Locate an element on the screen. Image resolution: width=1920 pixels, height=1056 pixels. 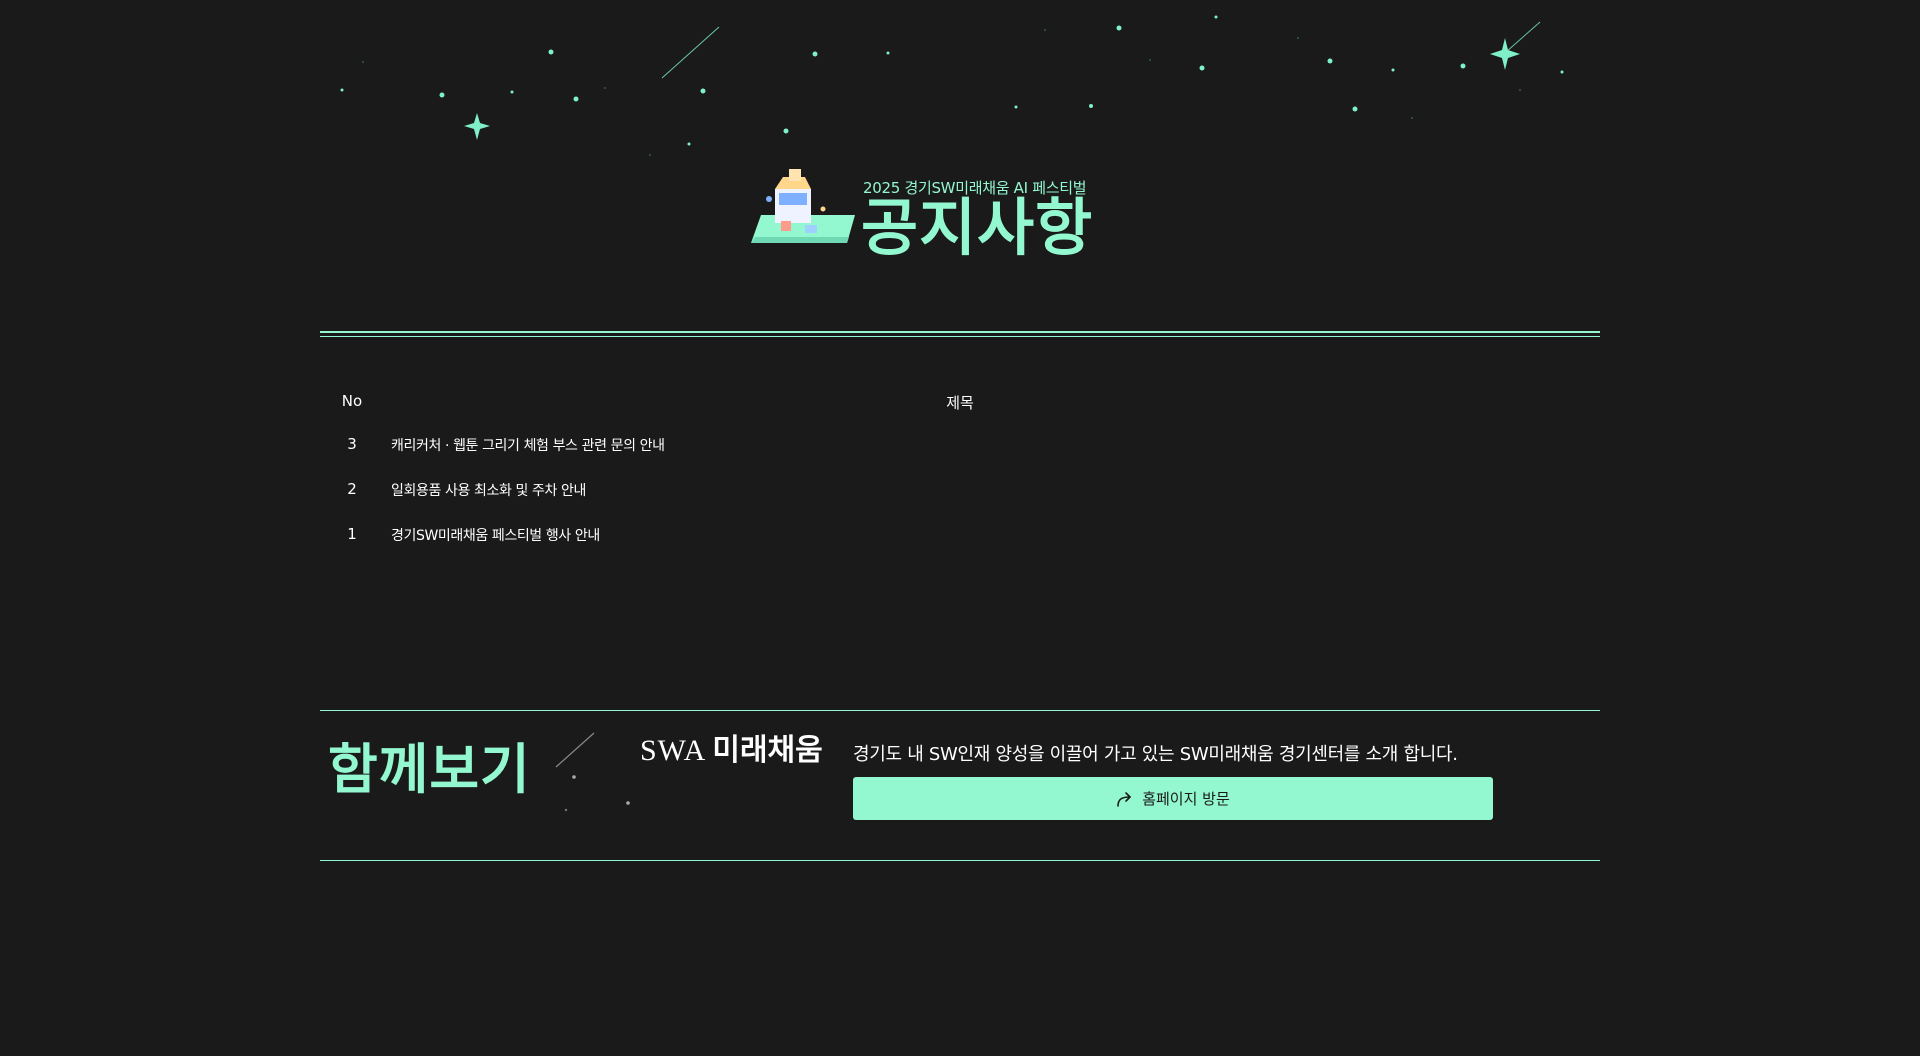
row-number: 2 is located at coordinates (352, 489).